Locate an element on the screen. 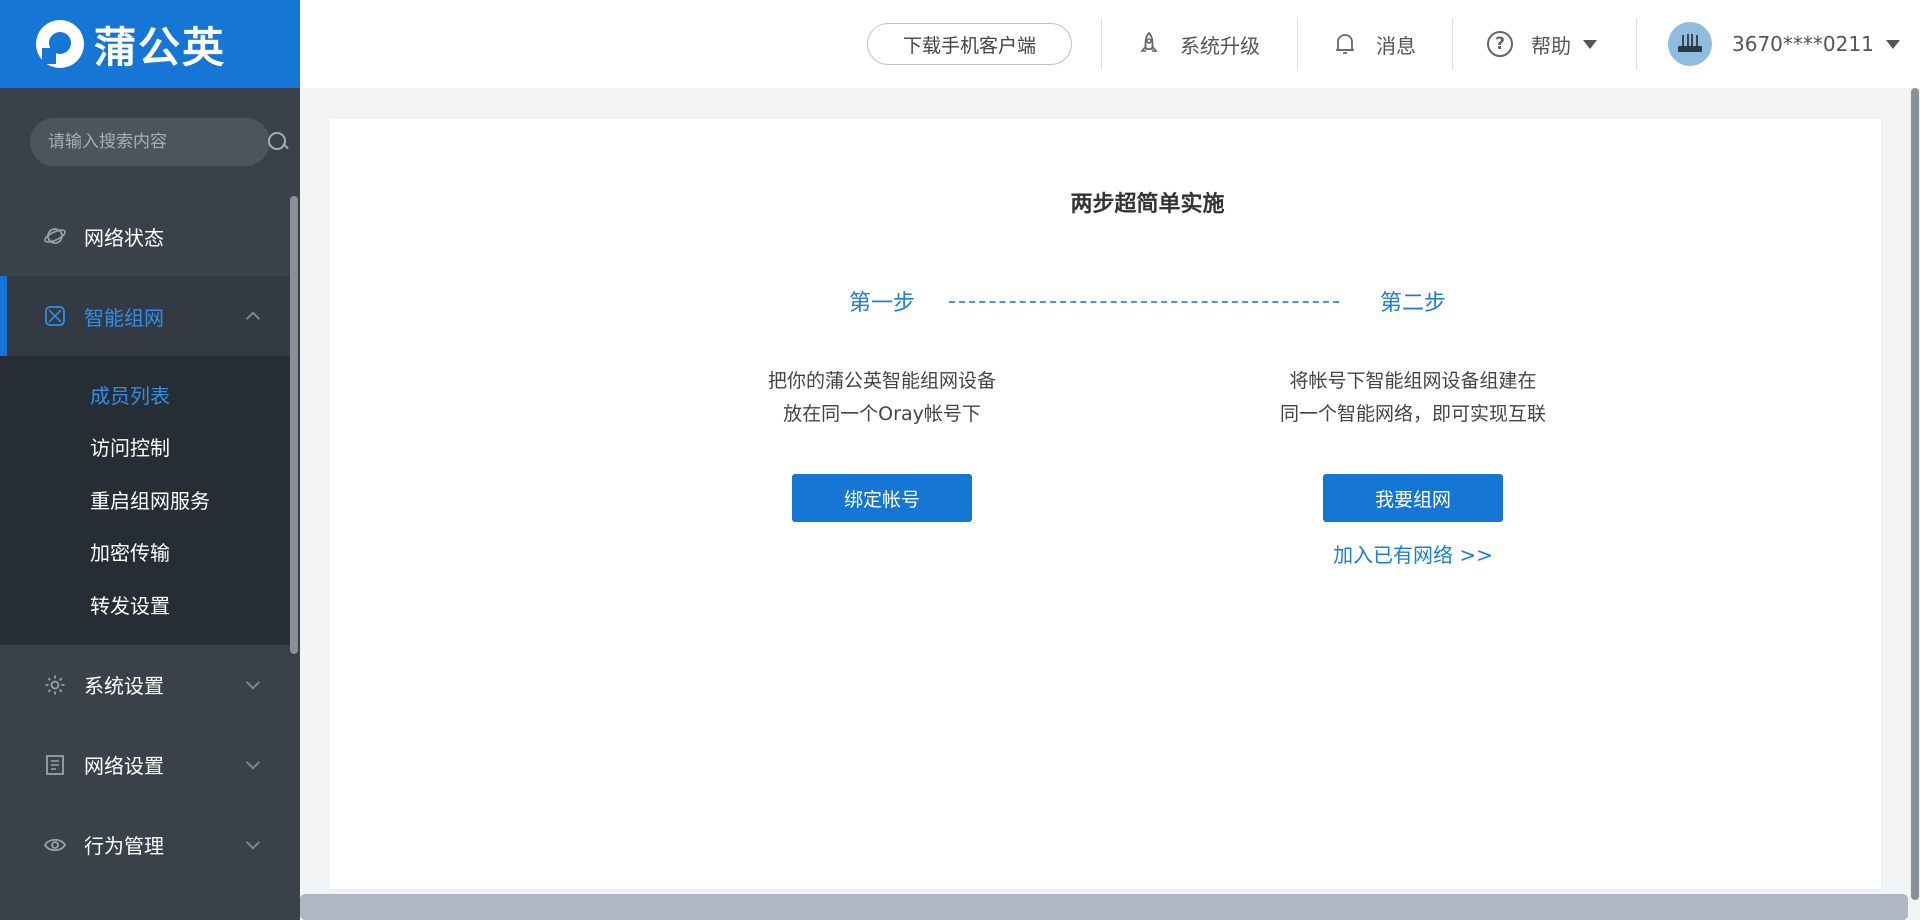  bind-account-button: 绑定帐号 is located at coordinates (882, 498).